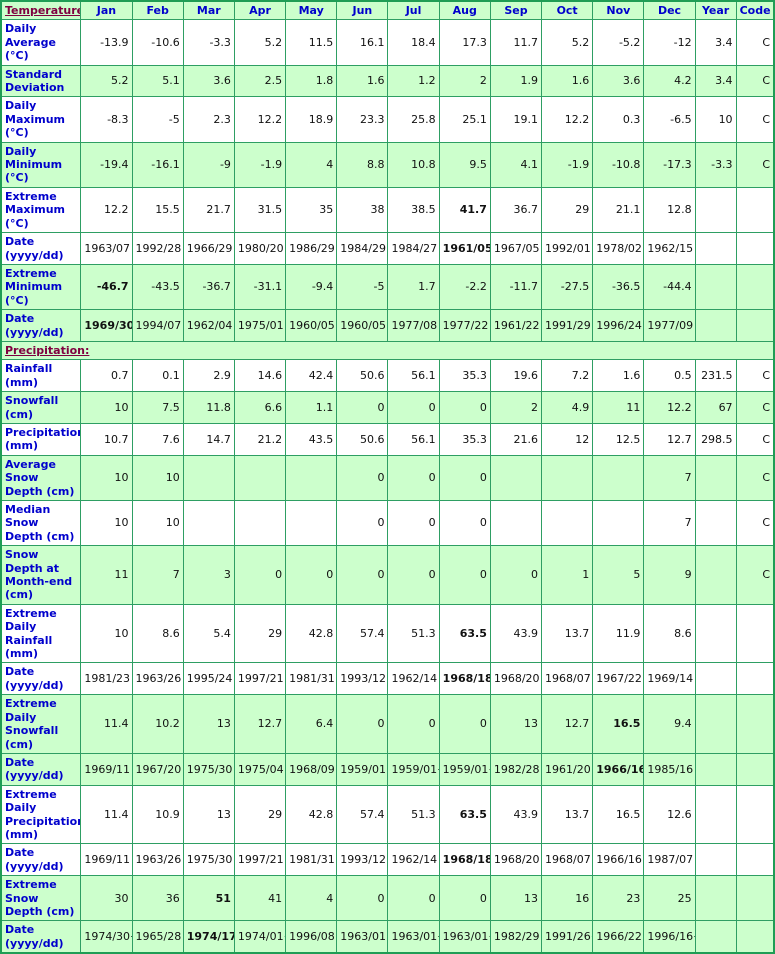 This screenshot has width=775, height=954. What do you see at coordinates (567, 210) in the screenshot?
I see `cell-oct: 29` at bounding box center [567, 210].